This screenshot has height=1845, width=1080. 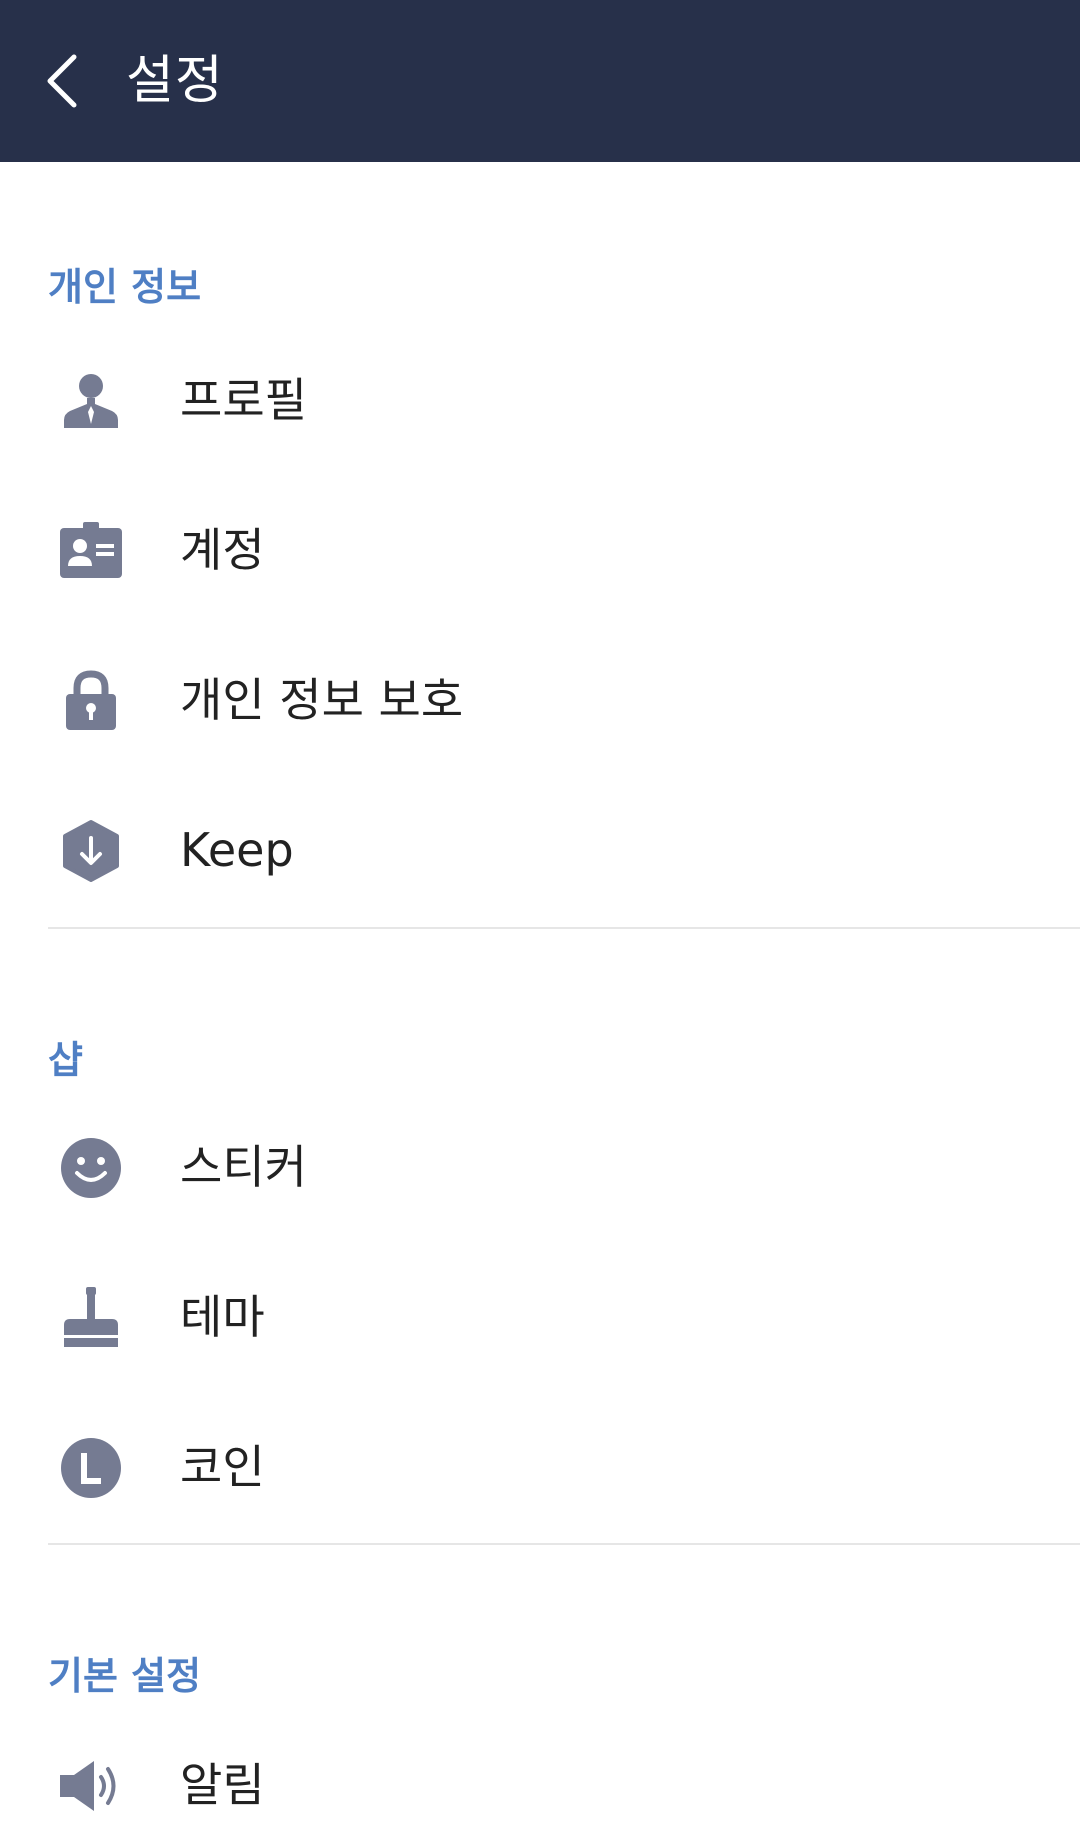 What do you see at coordinates (540, 1167) in the screenshot?
I see `menu-item-stickers: 스티커` at bounding box center [540, 1167].